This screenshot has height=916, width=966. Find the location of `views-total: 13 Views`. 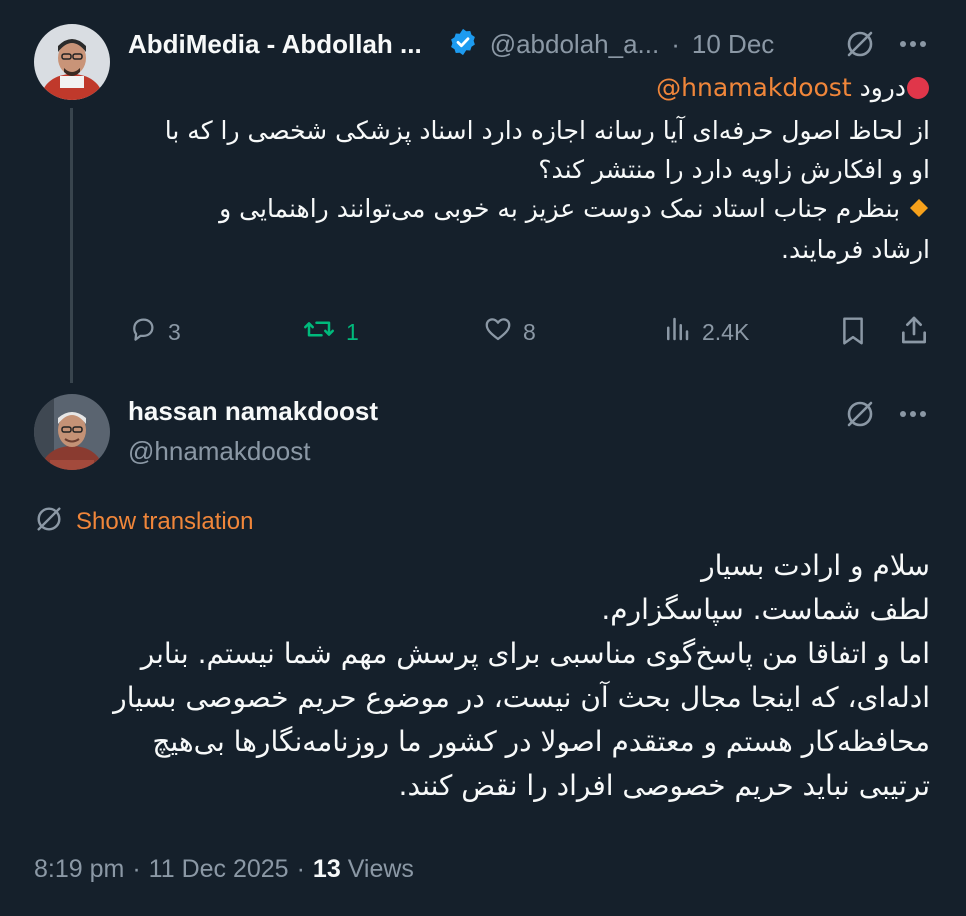

views-total: 13 Views is located at coordinates (363, 869).